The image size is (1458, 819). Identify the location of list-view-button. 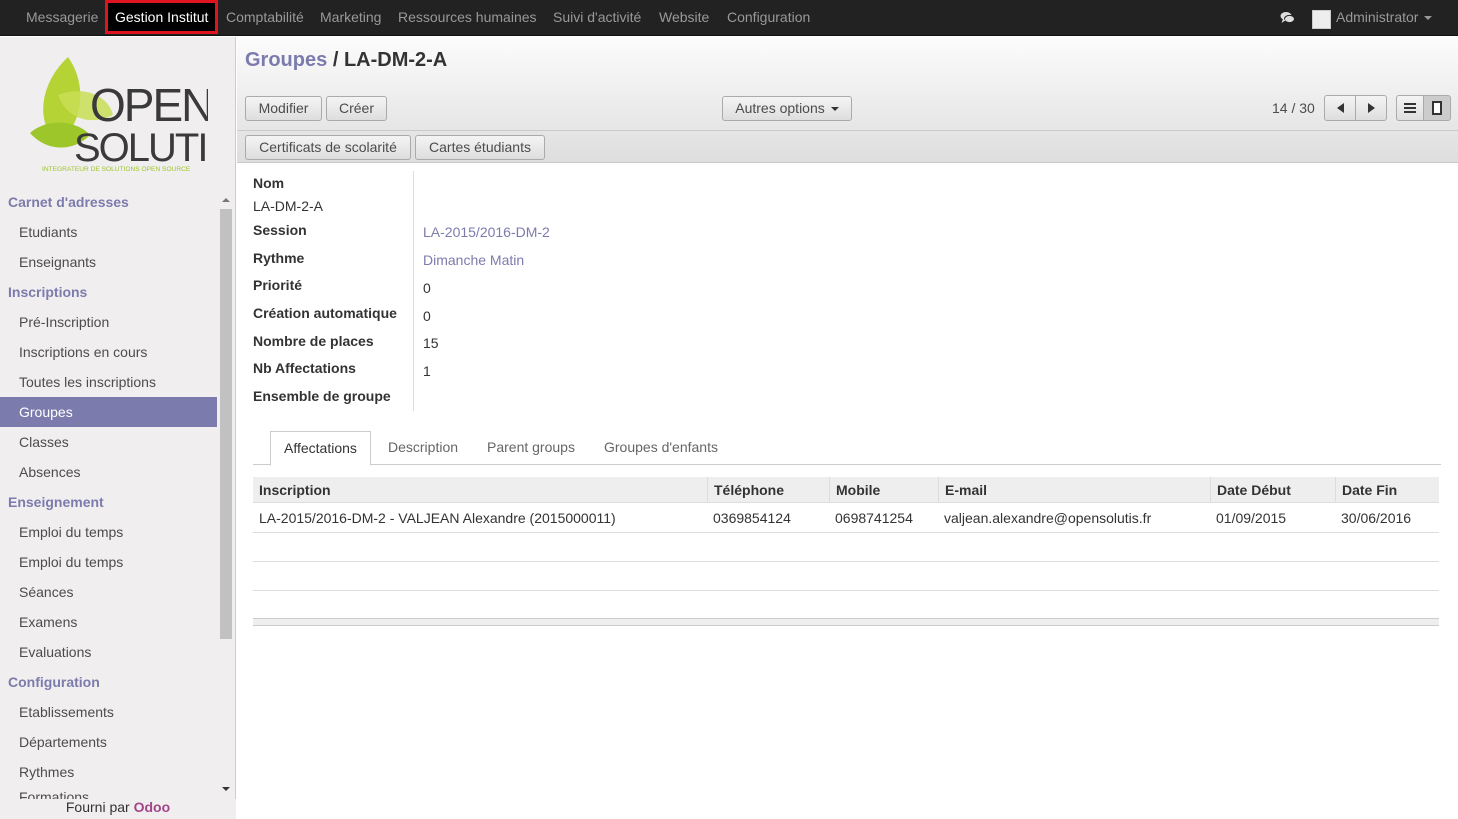
(1410, 108).